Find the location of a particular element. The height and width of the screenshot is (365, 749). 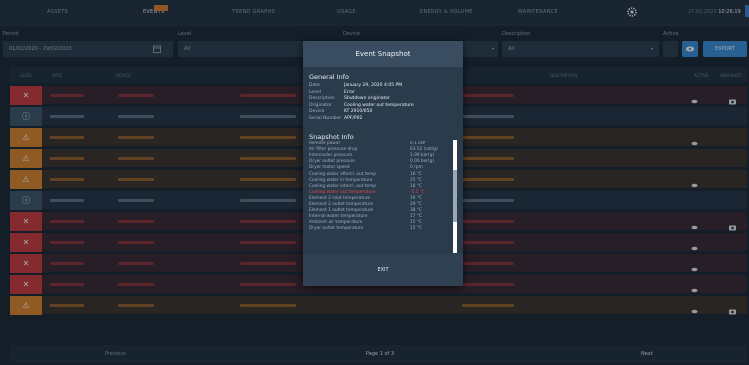

snapshot-value: 38 °C is located at coordinates (416, 211).